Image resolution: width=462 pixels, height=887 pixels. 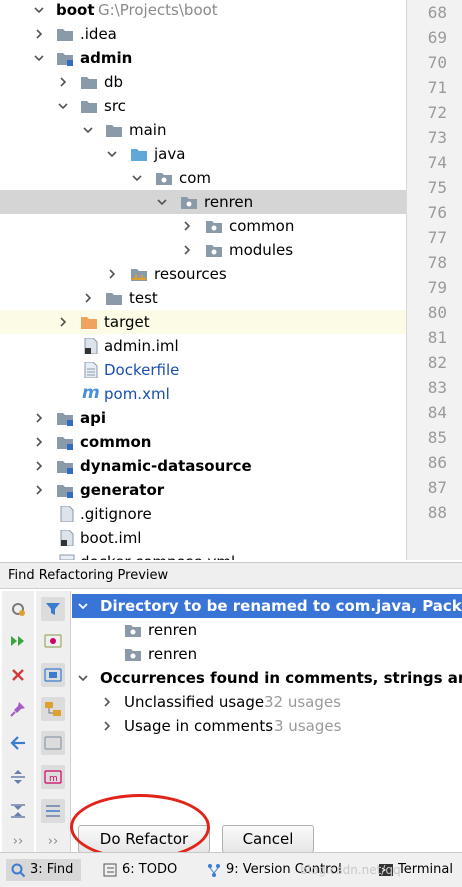 What do you see at coordinates (142, 370) in the screenshot?
I see `tree-label: Dockerfile` at bounding box center [142, 370].